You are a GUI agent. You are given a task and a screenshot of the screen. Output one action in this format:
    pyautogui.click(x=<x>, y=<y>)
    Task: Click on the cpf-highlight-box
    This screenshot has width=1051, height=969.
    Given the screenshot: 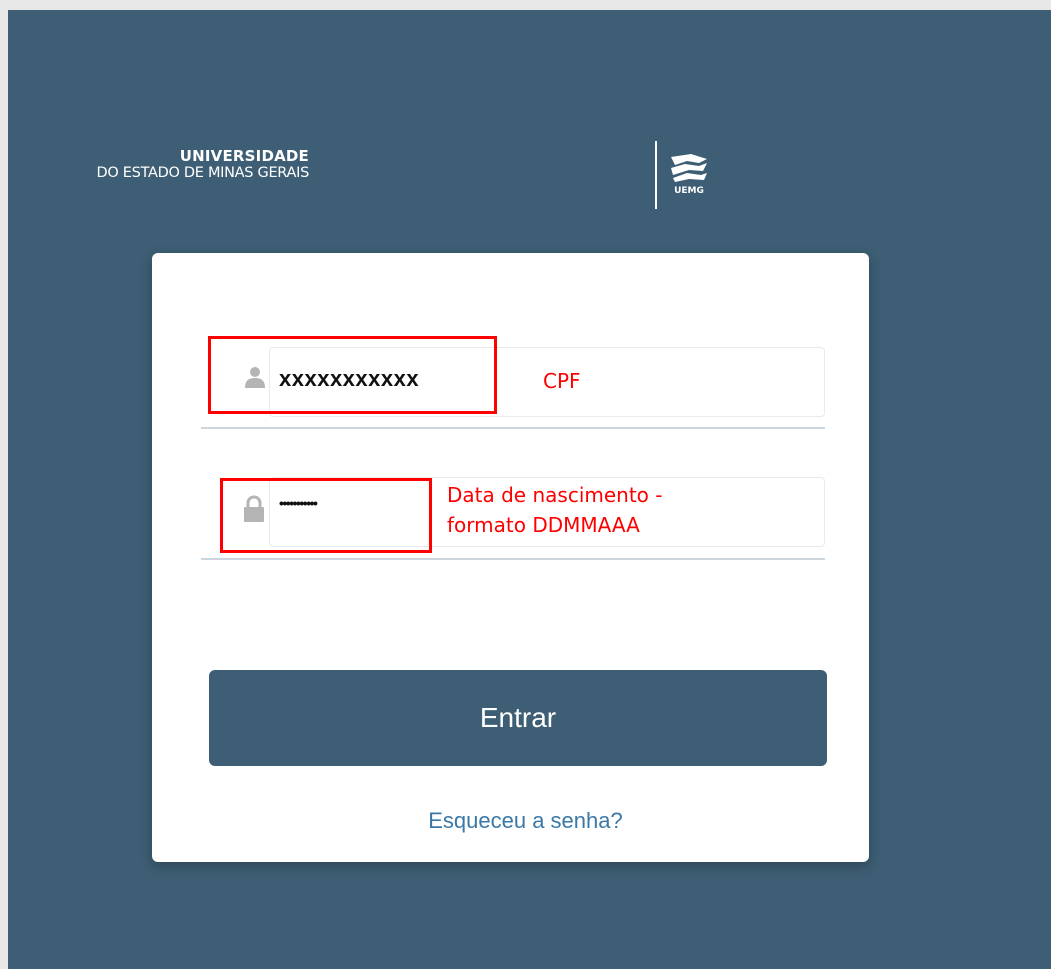 What is the action you would take?
    pyautogui.click(x=352, y=375)
    